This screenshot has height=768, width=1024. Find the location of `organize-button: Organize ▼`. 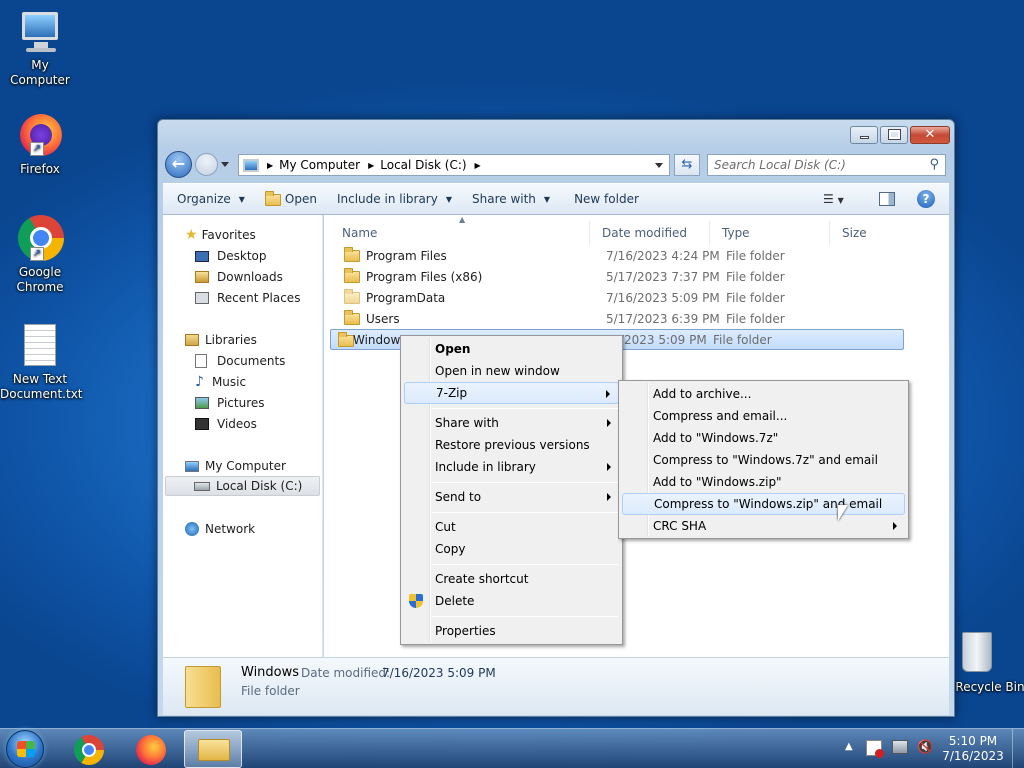

organize-button: Organize ▼ is located at coordinates (209, 199).